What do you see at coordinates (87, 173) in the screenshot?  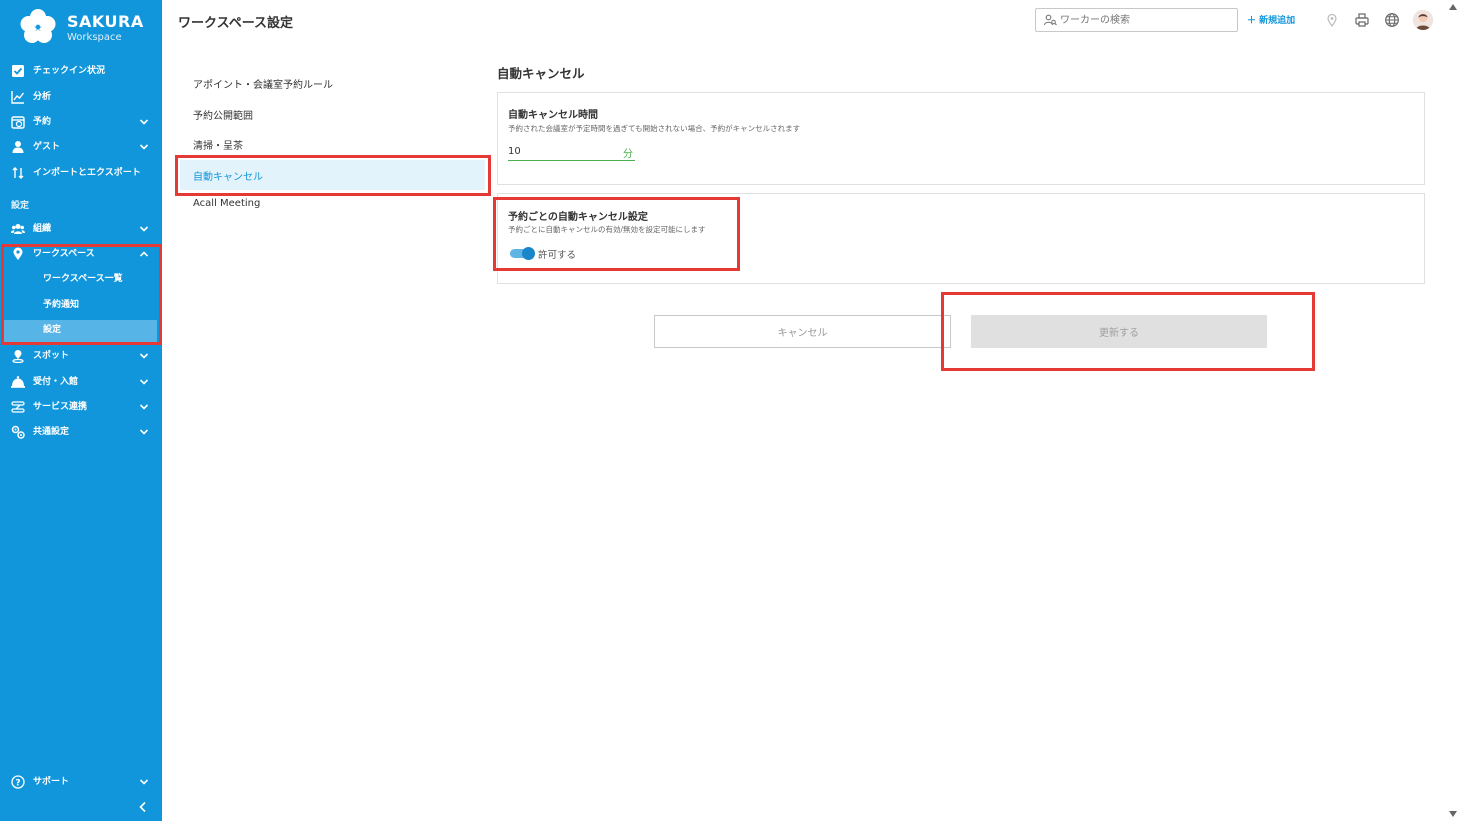 I see `sidebar-item-label: インポートとエクスポート` at bounding box center [87, 173].